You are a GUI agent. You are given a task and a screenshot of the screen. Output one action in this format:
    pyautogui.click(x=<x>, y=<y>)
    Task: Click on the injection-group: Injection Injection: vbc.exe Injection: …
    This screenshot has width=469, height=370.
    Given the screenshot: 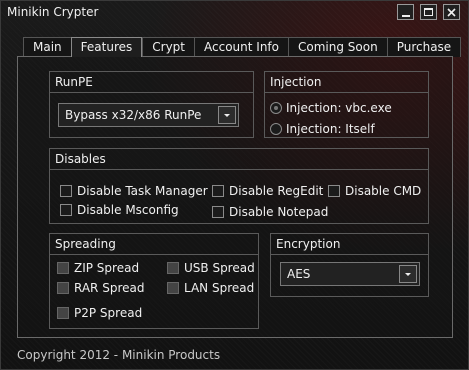 What is the action you would take?
    pyautogui.click(x=346, y=104)
    